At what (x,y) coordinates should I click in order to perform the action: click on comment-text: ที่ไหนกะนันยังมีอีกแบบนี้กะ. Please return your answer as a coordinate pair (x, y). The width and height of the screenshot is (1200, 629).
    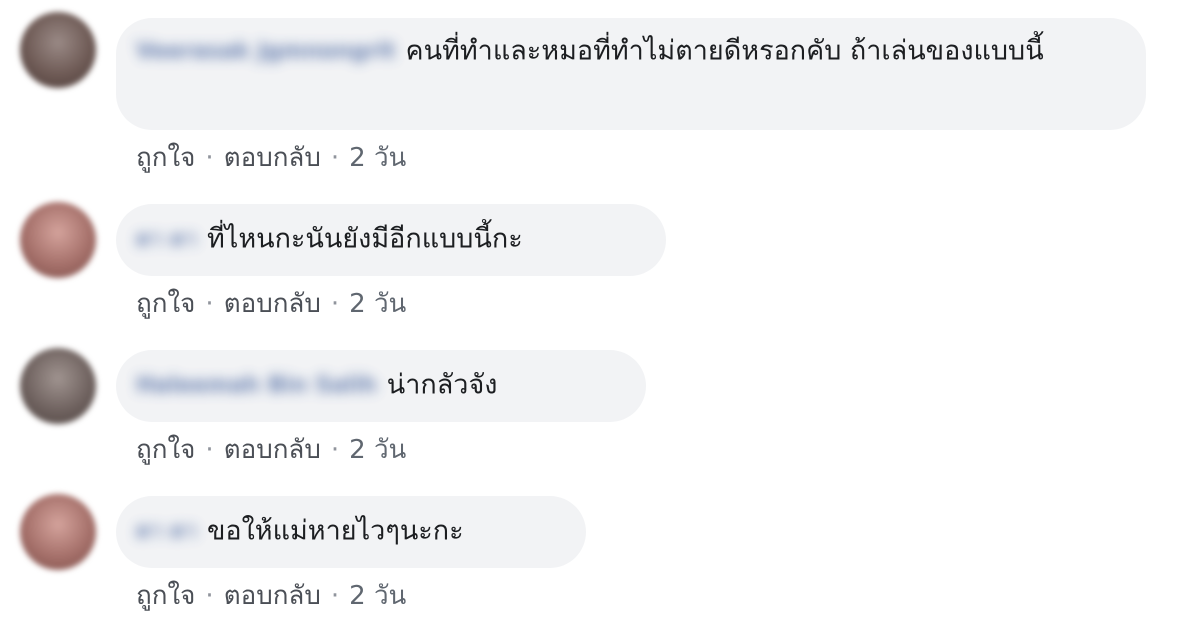
    Looking at the image, I should click on (364, 239).